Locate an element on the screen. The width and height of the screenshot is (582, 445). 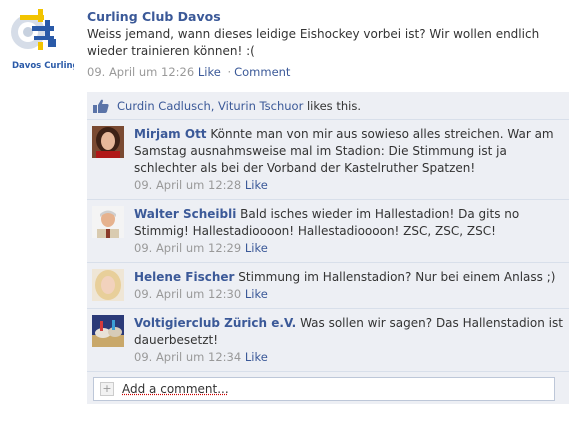
add-comment-plus-icon: + is located at coordinates (107, 389).